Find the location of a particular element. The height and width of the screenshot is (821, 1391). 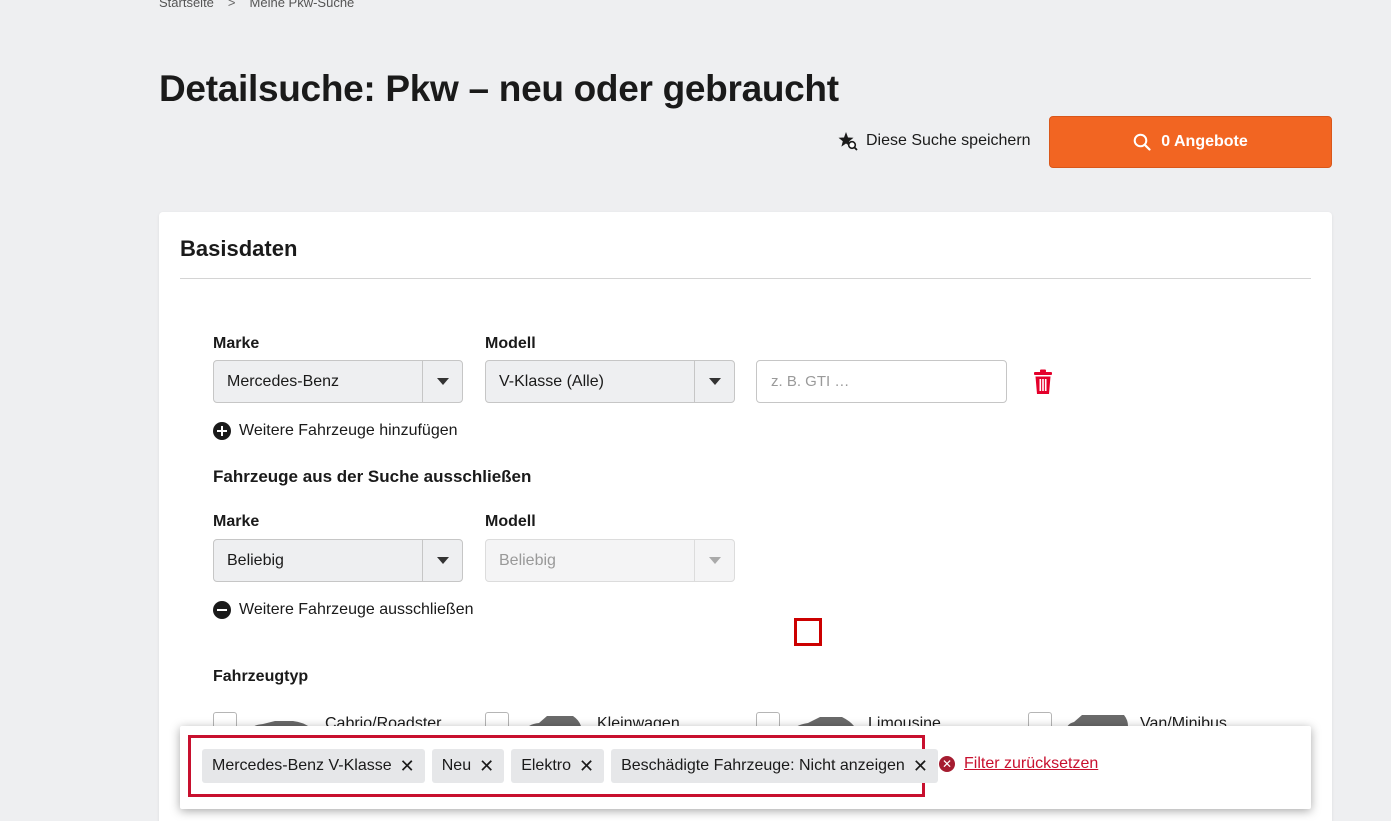

minus-circle-icon is located at coordinates (222, 610).